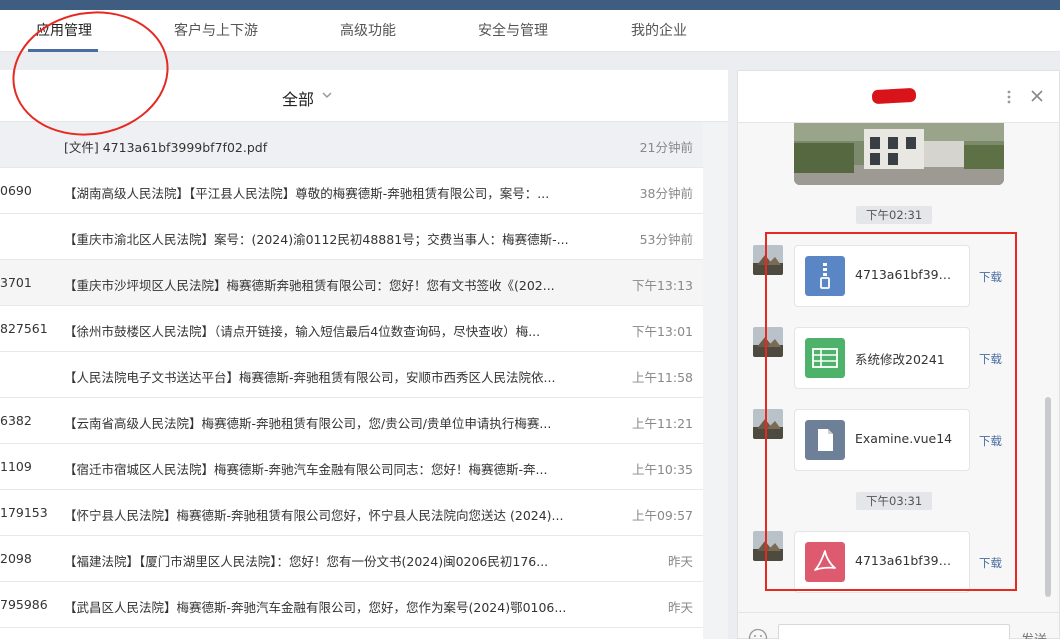  What do you see at coordinates (1034, 634) in the screenshot?
I see `send-button: 发送` at bounding box center [1034, 634].